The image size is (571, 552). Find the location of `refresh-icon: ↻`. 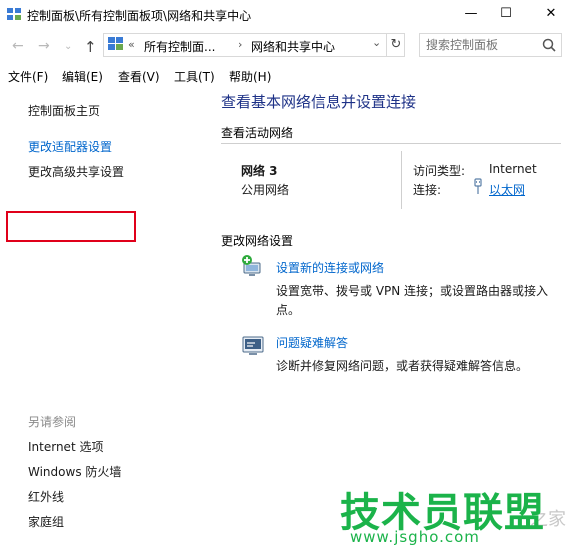

refresh-icon: ↻ is located at coordinates (395, 45).